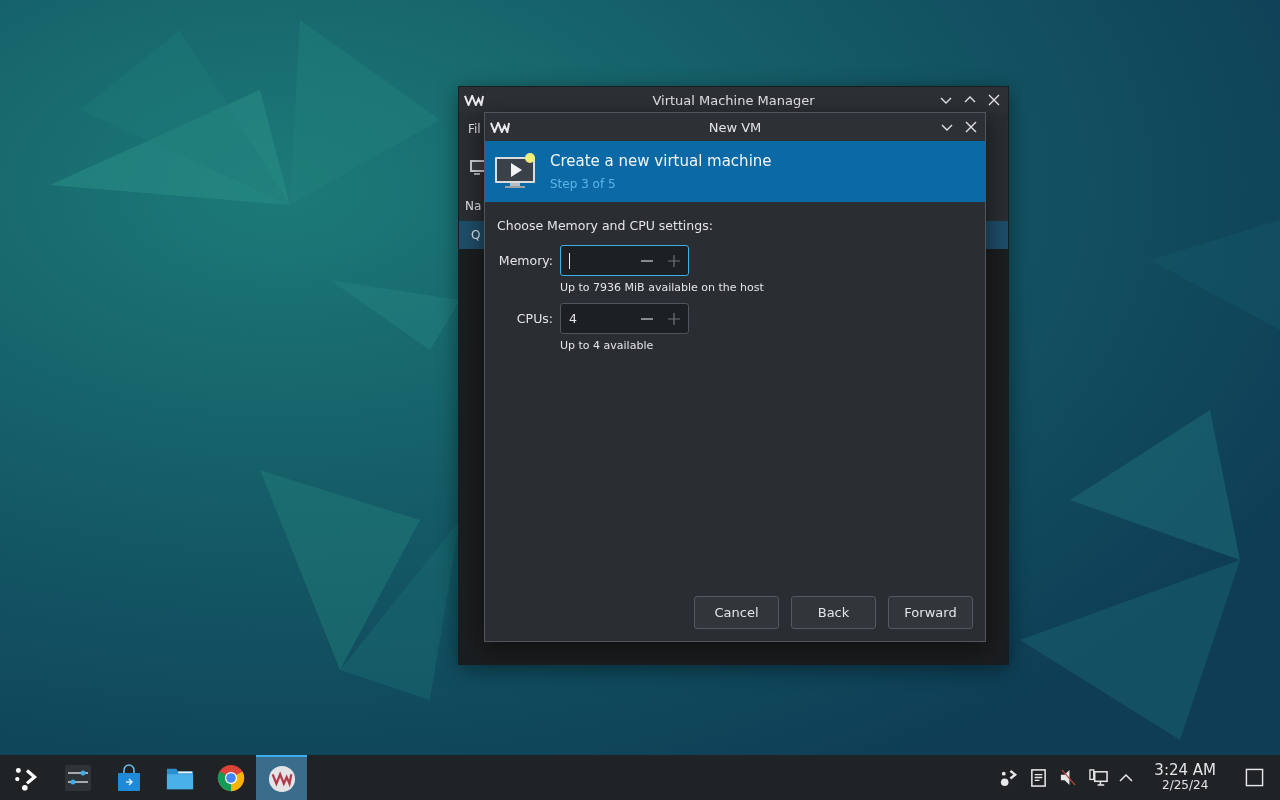 The image size is (1280, 800). What do you see at coordinates (525, 260) in the screenshot?
I see `field-label: Memory:` at bounding box center [525, 260].